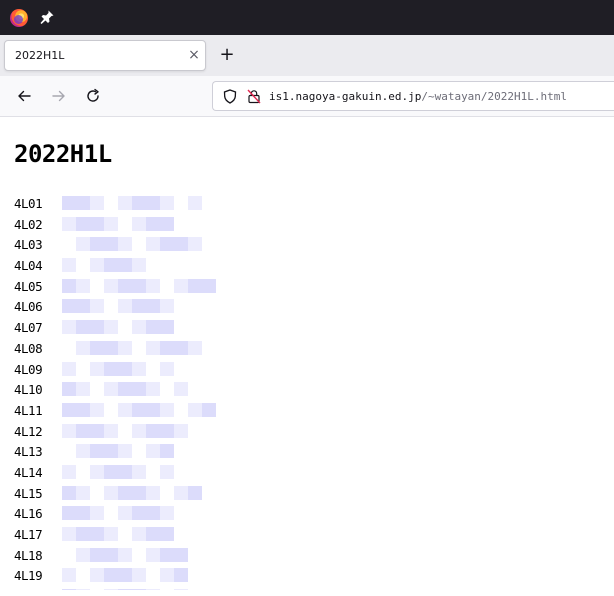 This screenshot has width=614, height=596. Describe the element at coordinates (129, 514) in the screenshot. I see `list-item: 4L16` at that location.